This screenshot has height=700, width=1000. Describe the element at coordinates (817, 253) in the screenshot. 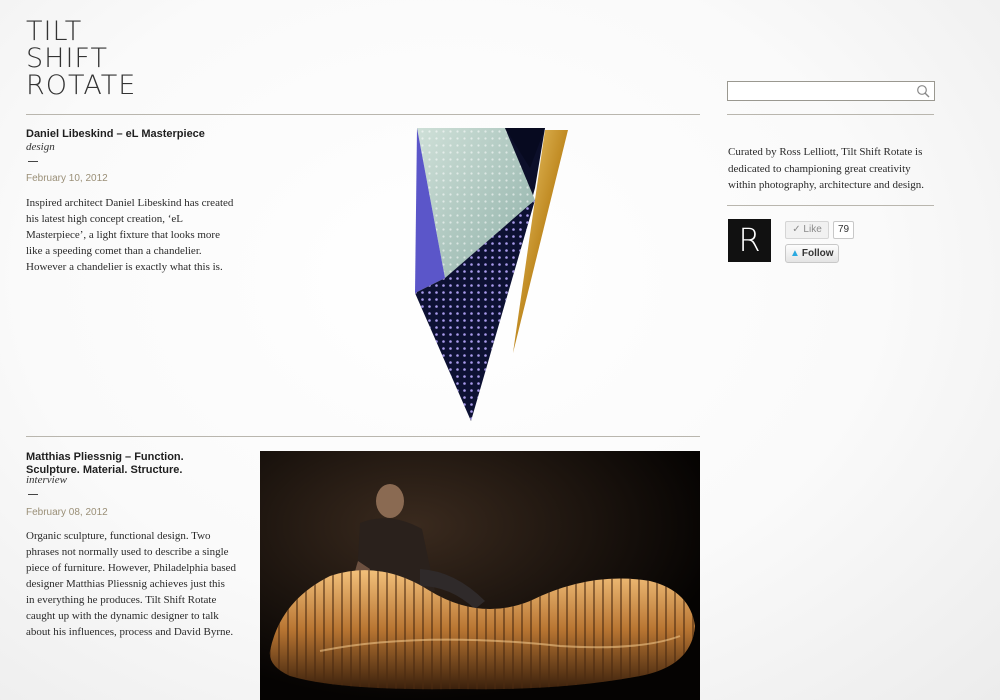

I see `follow-label: Follow` at that location.